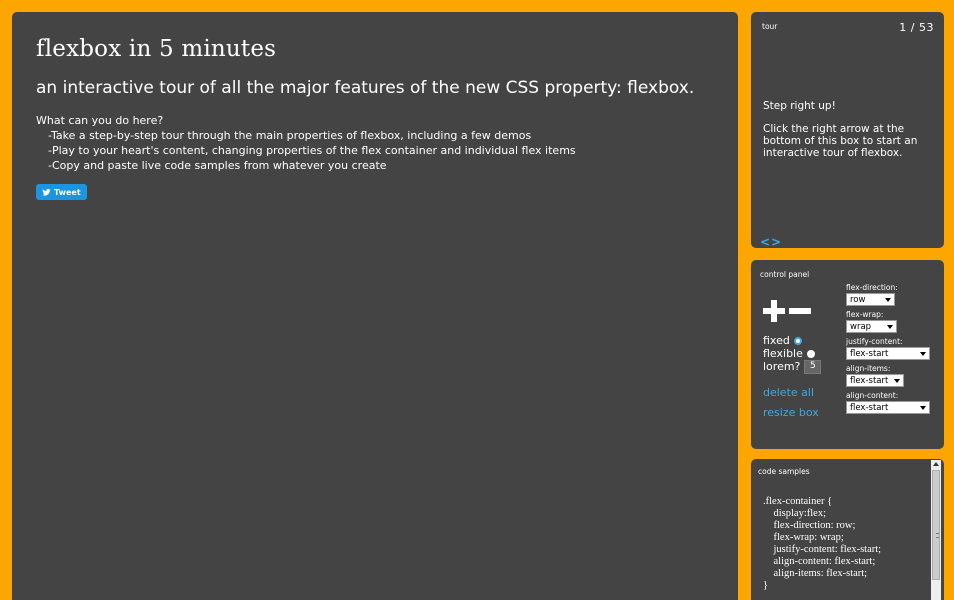 This screenshot has height=600, width=954. Describe the element at coordinates (156, 49) in the screenshot. I see `page-title: flexbox in 5 minutes` at that location.